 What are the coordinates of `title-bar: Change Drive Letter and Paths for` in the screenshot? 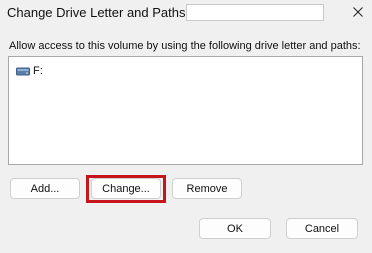 It's located at (186, 13).